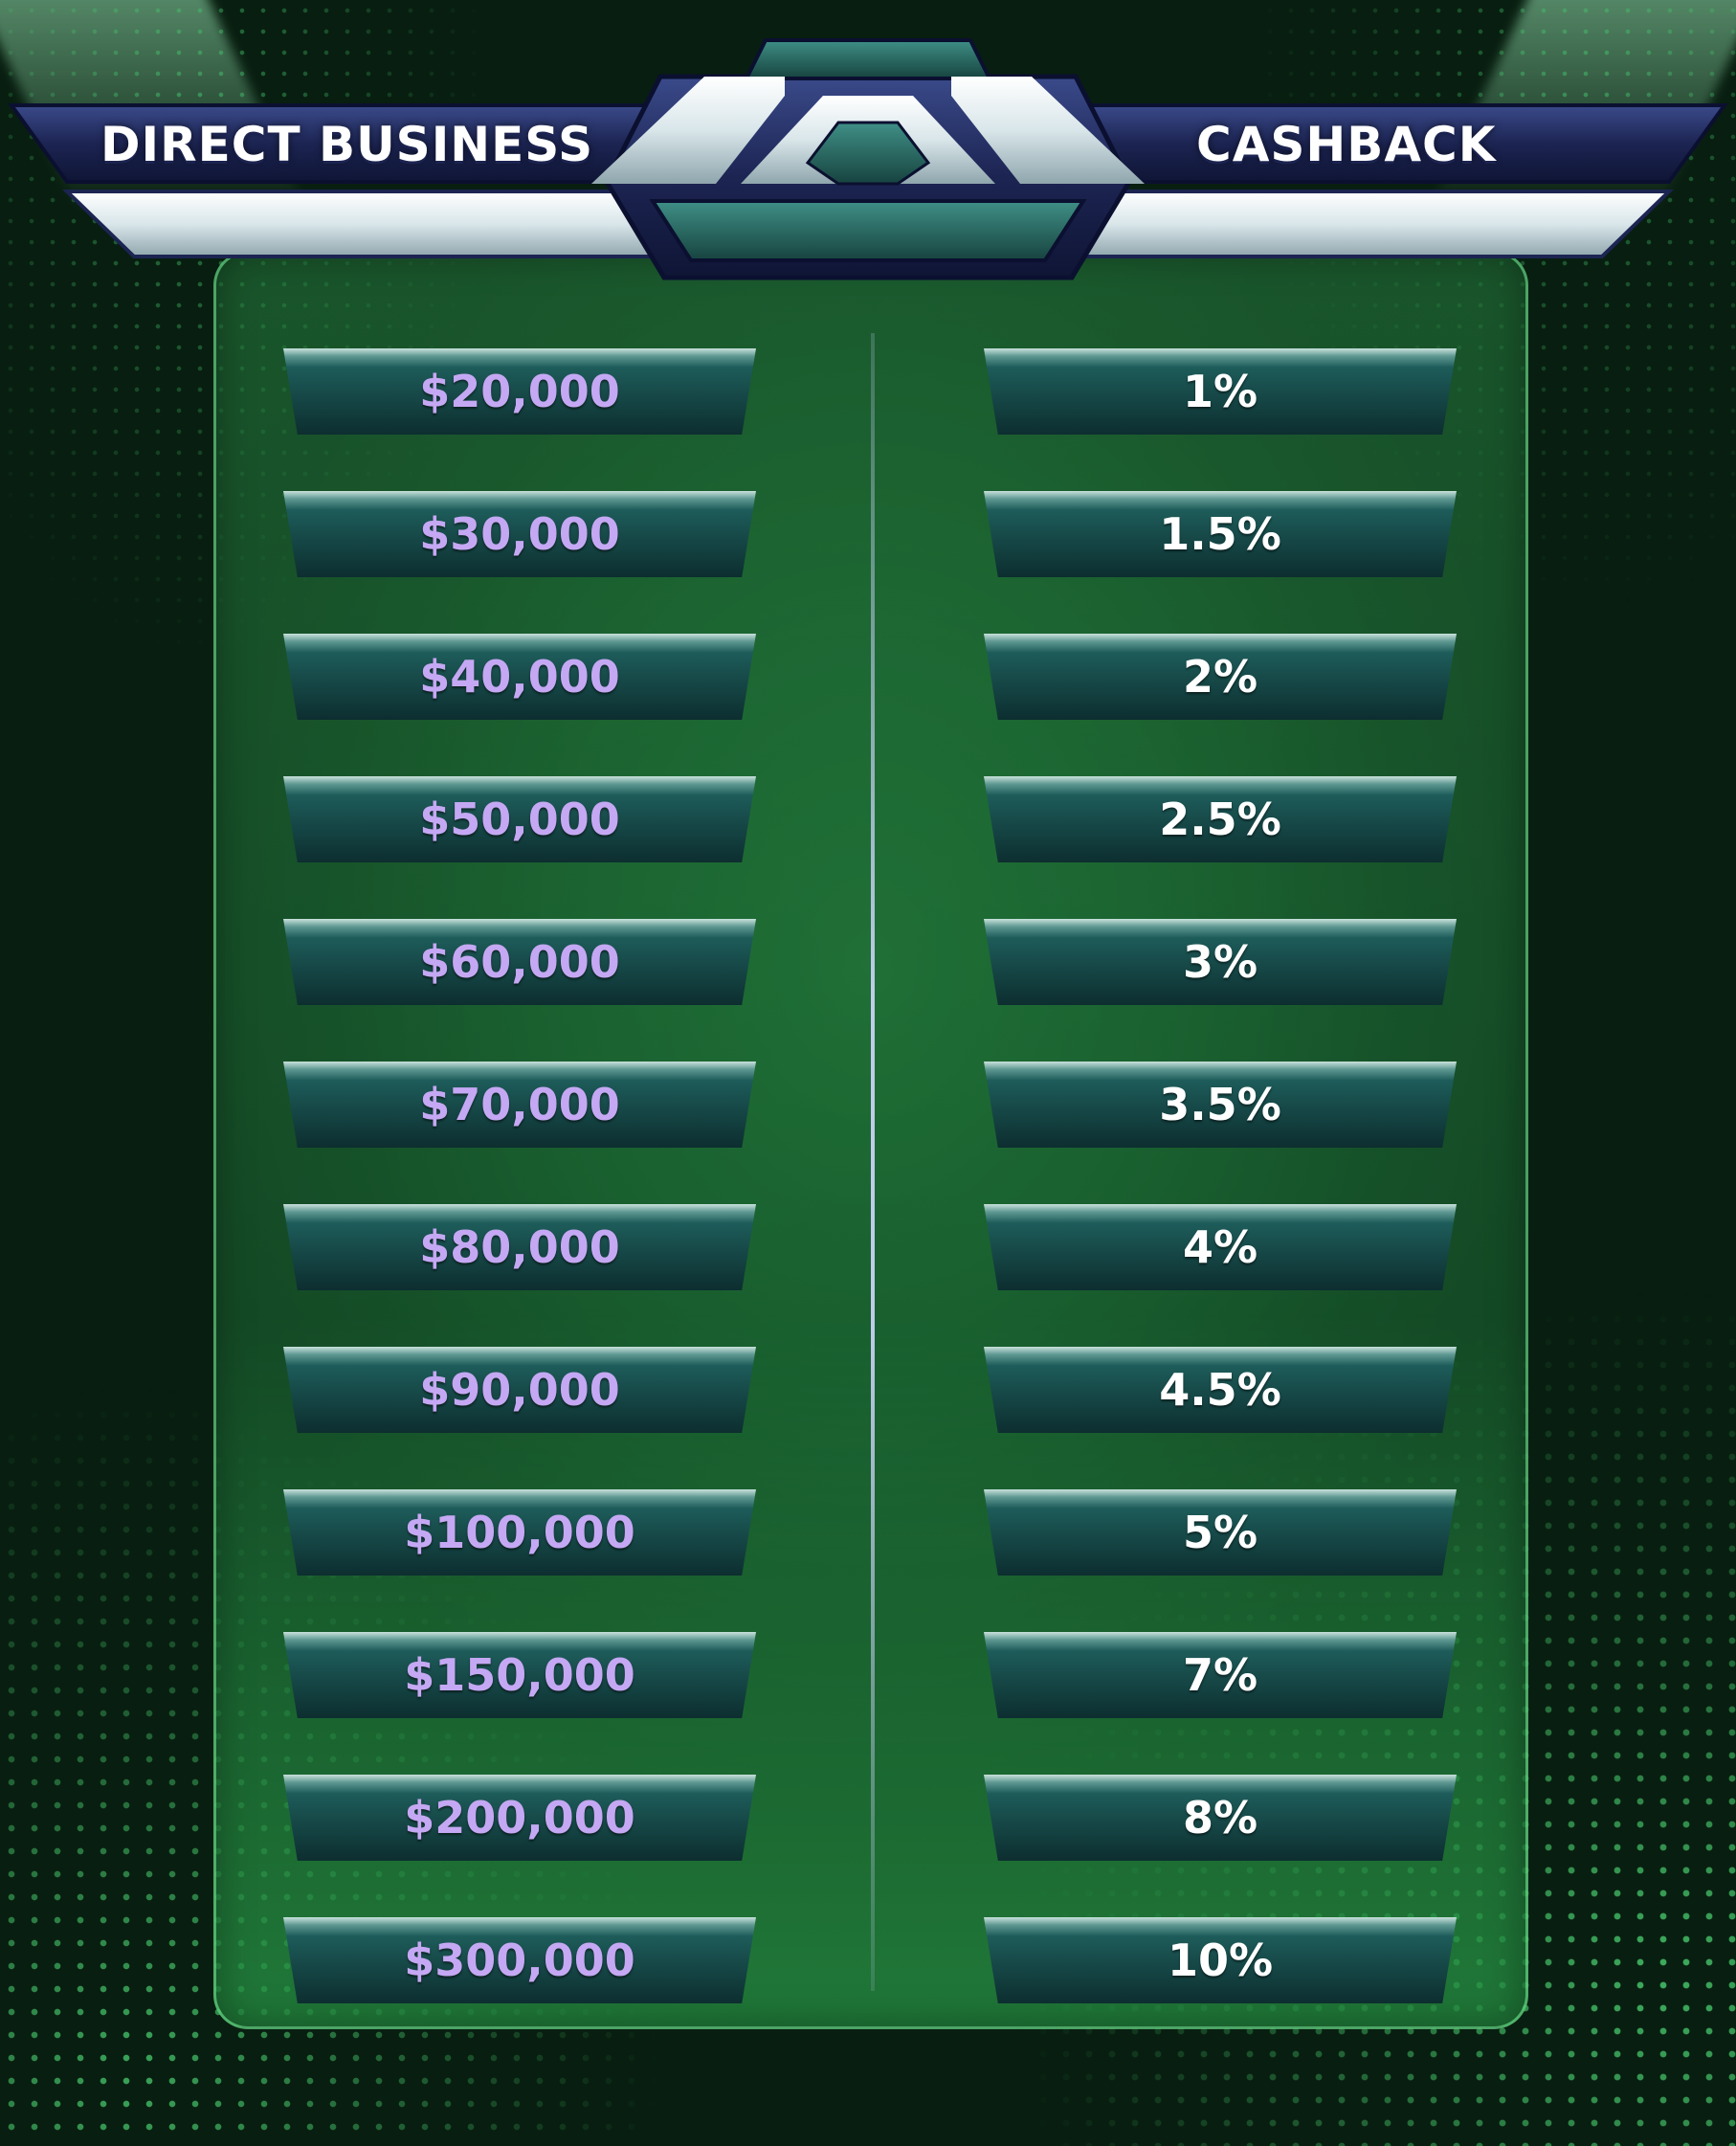  I want to click on business-amount: $90,000, so click(519, 1390).